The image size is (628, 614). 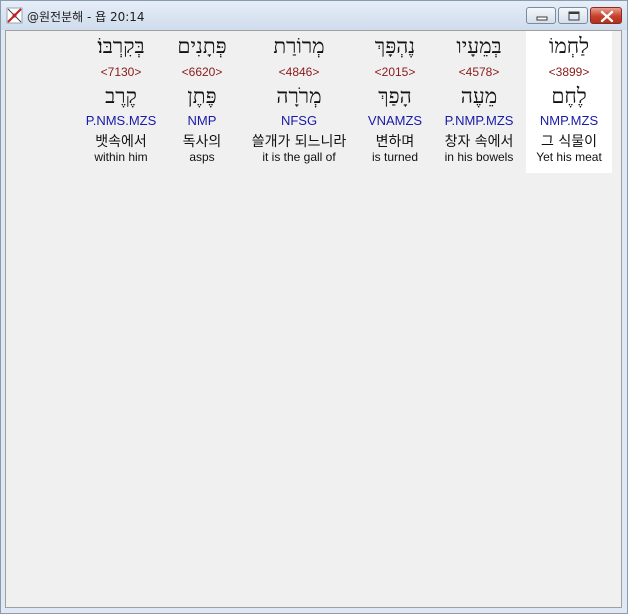 I want to click on hebrew-word: בְּקִרְבּוֹ׃, so click(x=121, y=46).